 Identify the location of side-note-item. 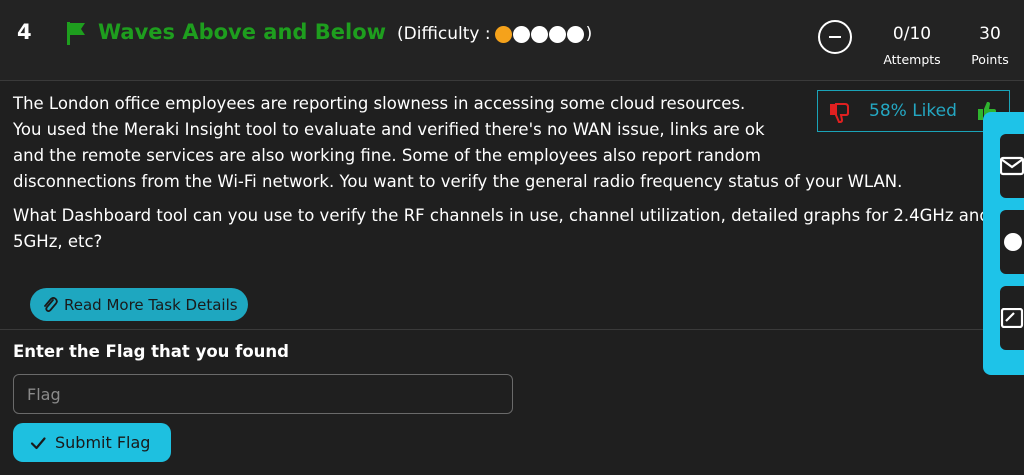
(1012, 318).